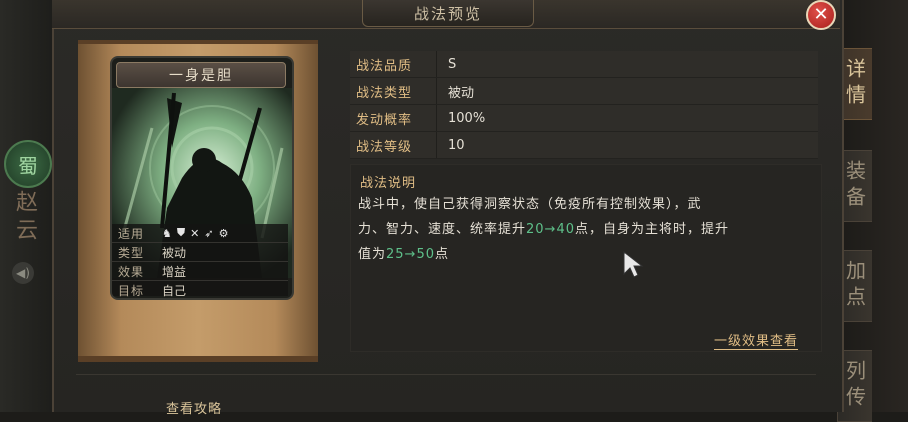 This screenshot has height=422, width=908. Describe the element at coordinates (584, 145) in the screenshot. I see `attr-row-level: 战法等级 10` at that location.